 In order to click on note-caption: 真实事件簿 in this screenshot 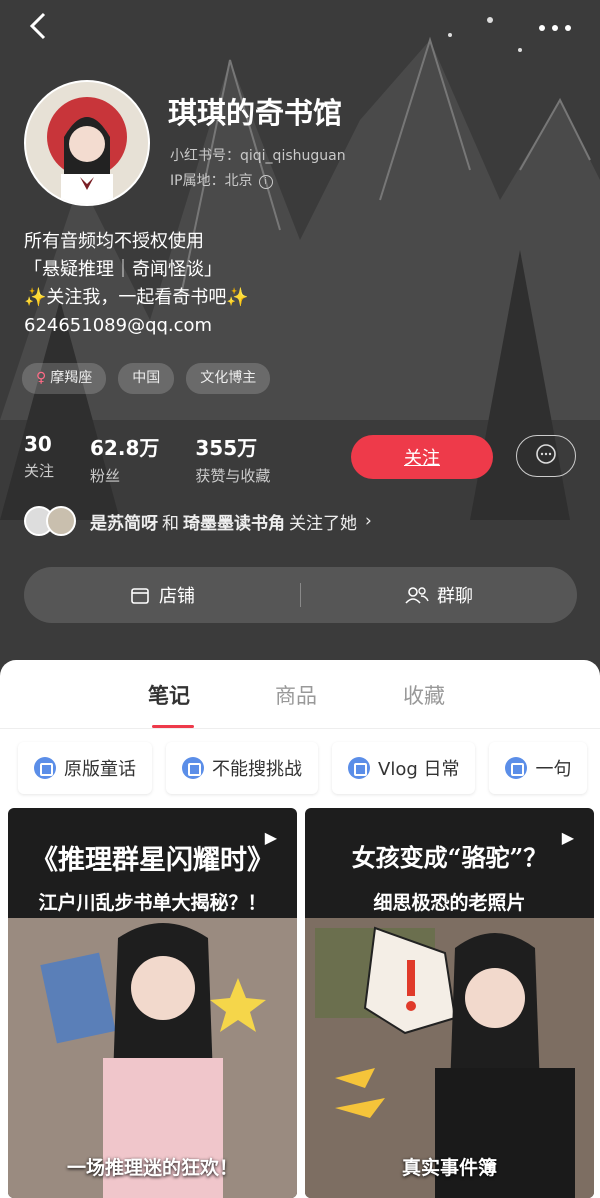, I will do `click(449, 1168)`.